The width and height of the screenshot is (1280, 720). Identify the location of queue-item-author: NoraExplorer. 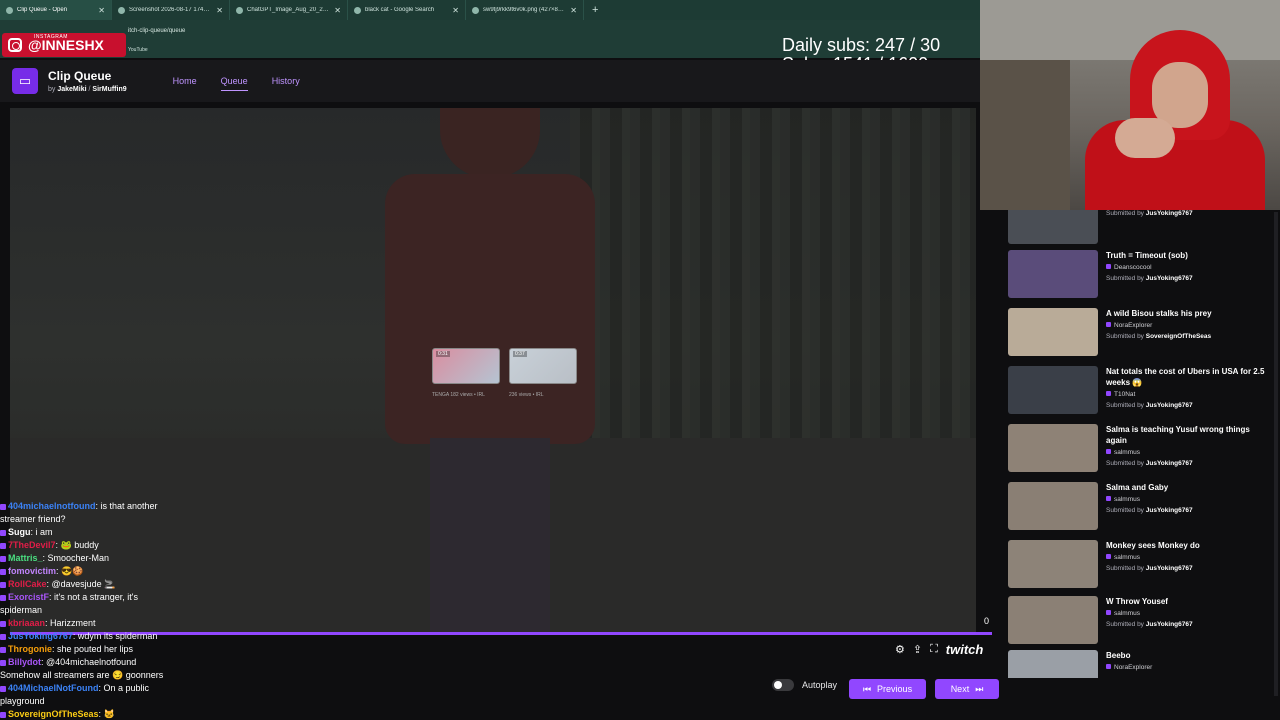
(1186, 325).